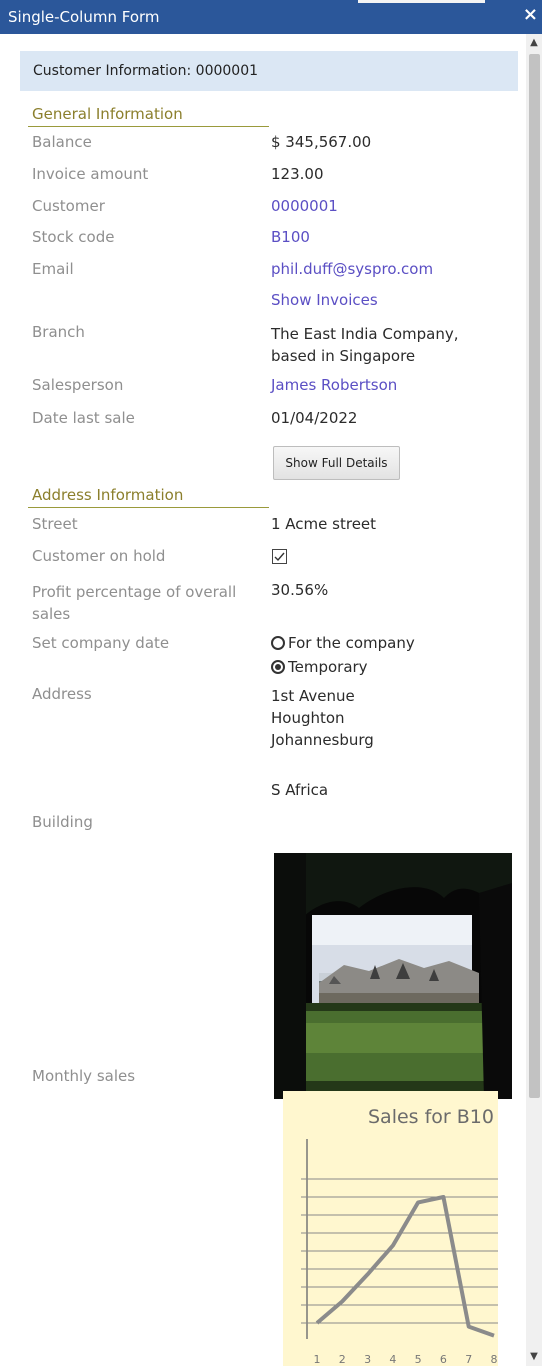 Image resolution: width=542 pixels, height=1366 pixels. What do you see at coordinates (78, 385) in the screenshot?
I see `salesperson-label: Salesperson` at bounding box center [78, 385].